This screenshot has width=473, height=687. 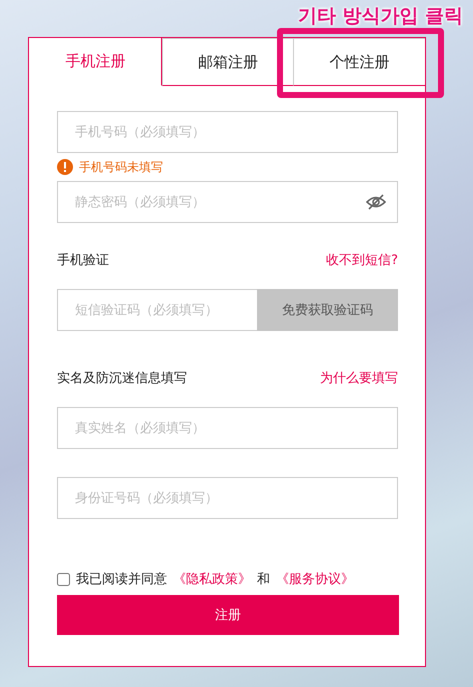 What do you see at coordinates (228, 615) in the screenshot?
I see `register-button: 注册` at bounding box center [228, 615].